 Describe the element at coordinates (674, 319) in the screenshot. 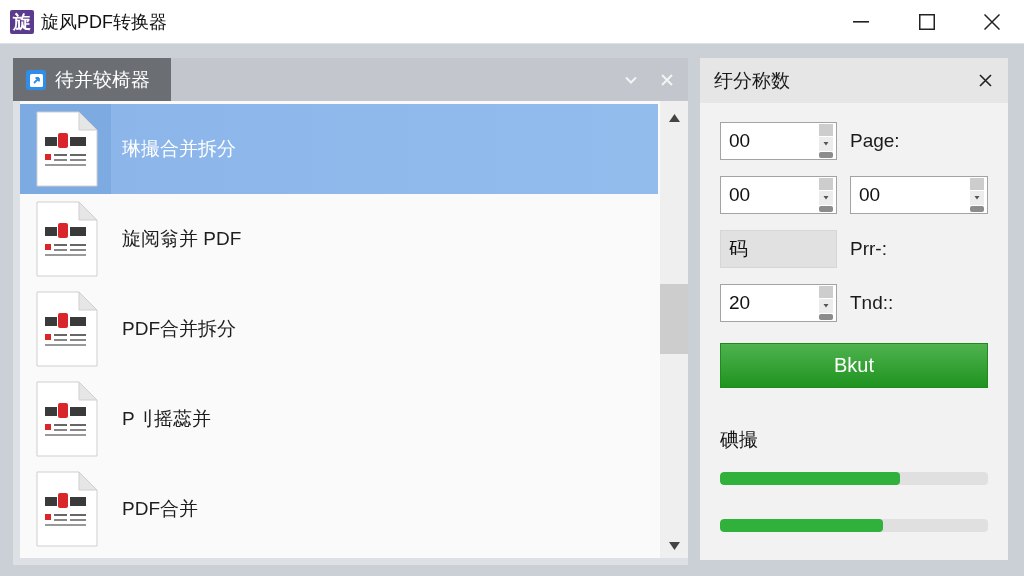

I see `scrollbar-thumb` at that location.